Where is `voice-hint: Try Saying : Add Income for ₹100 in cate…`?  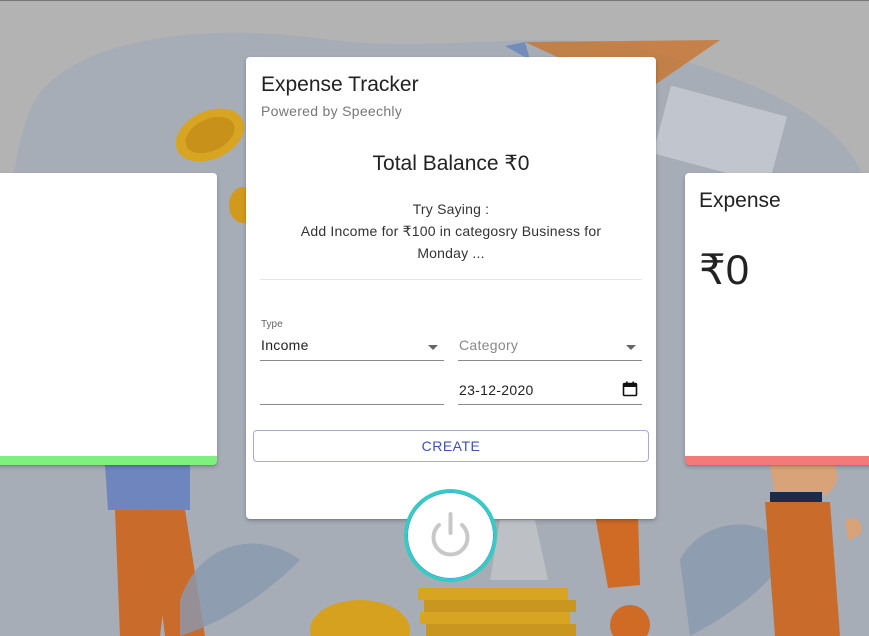 voice-hint: Try Saying : Add Income for ₹100 in cate… is located at coordinates (451, 231).